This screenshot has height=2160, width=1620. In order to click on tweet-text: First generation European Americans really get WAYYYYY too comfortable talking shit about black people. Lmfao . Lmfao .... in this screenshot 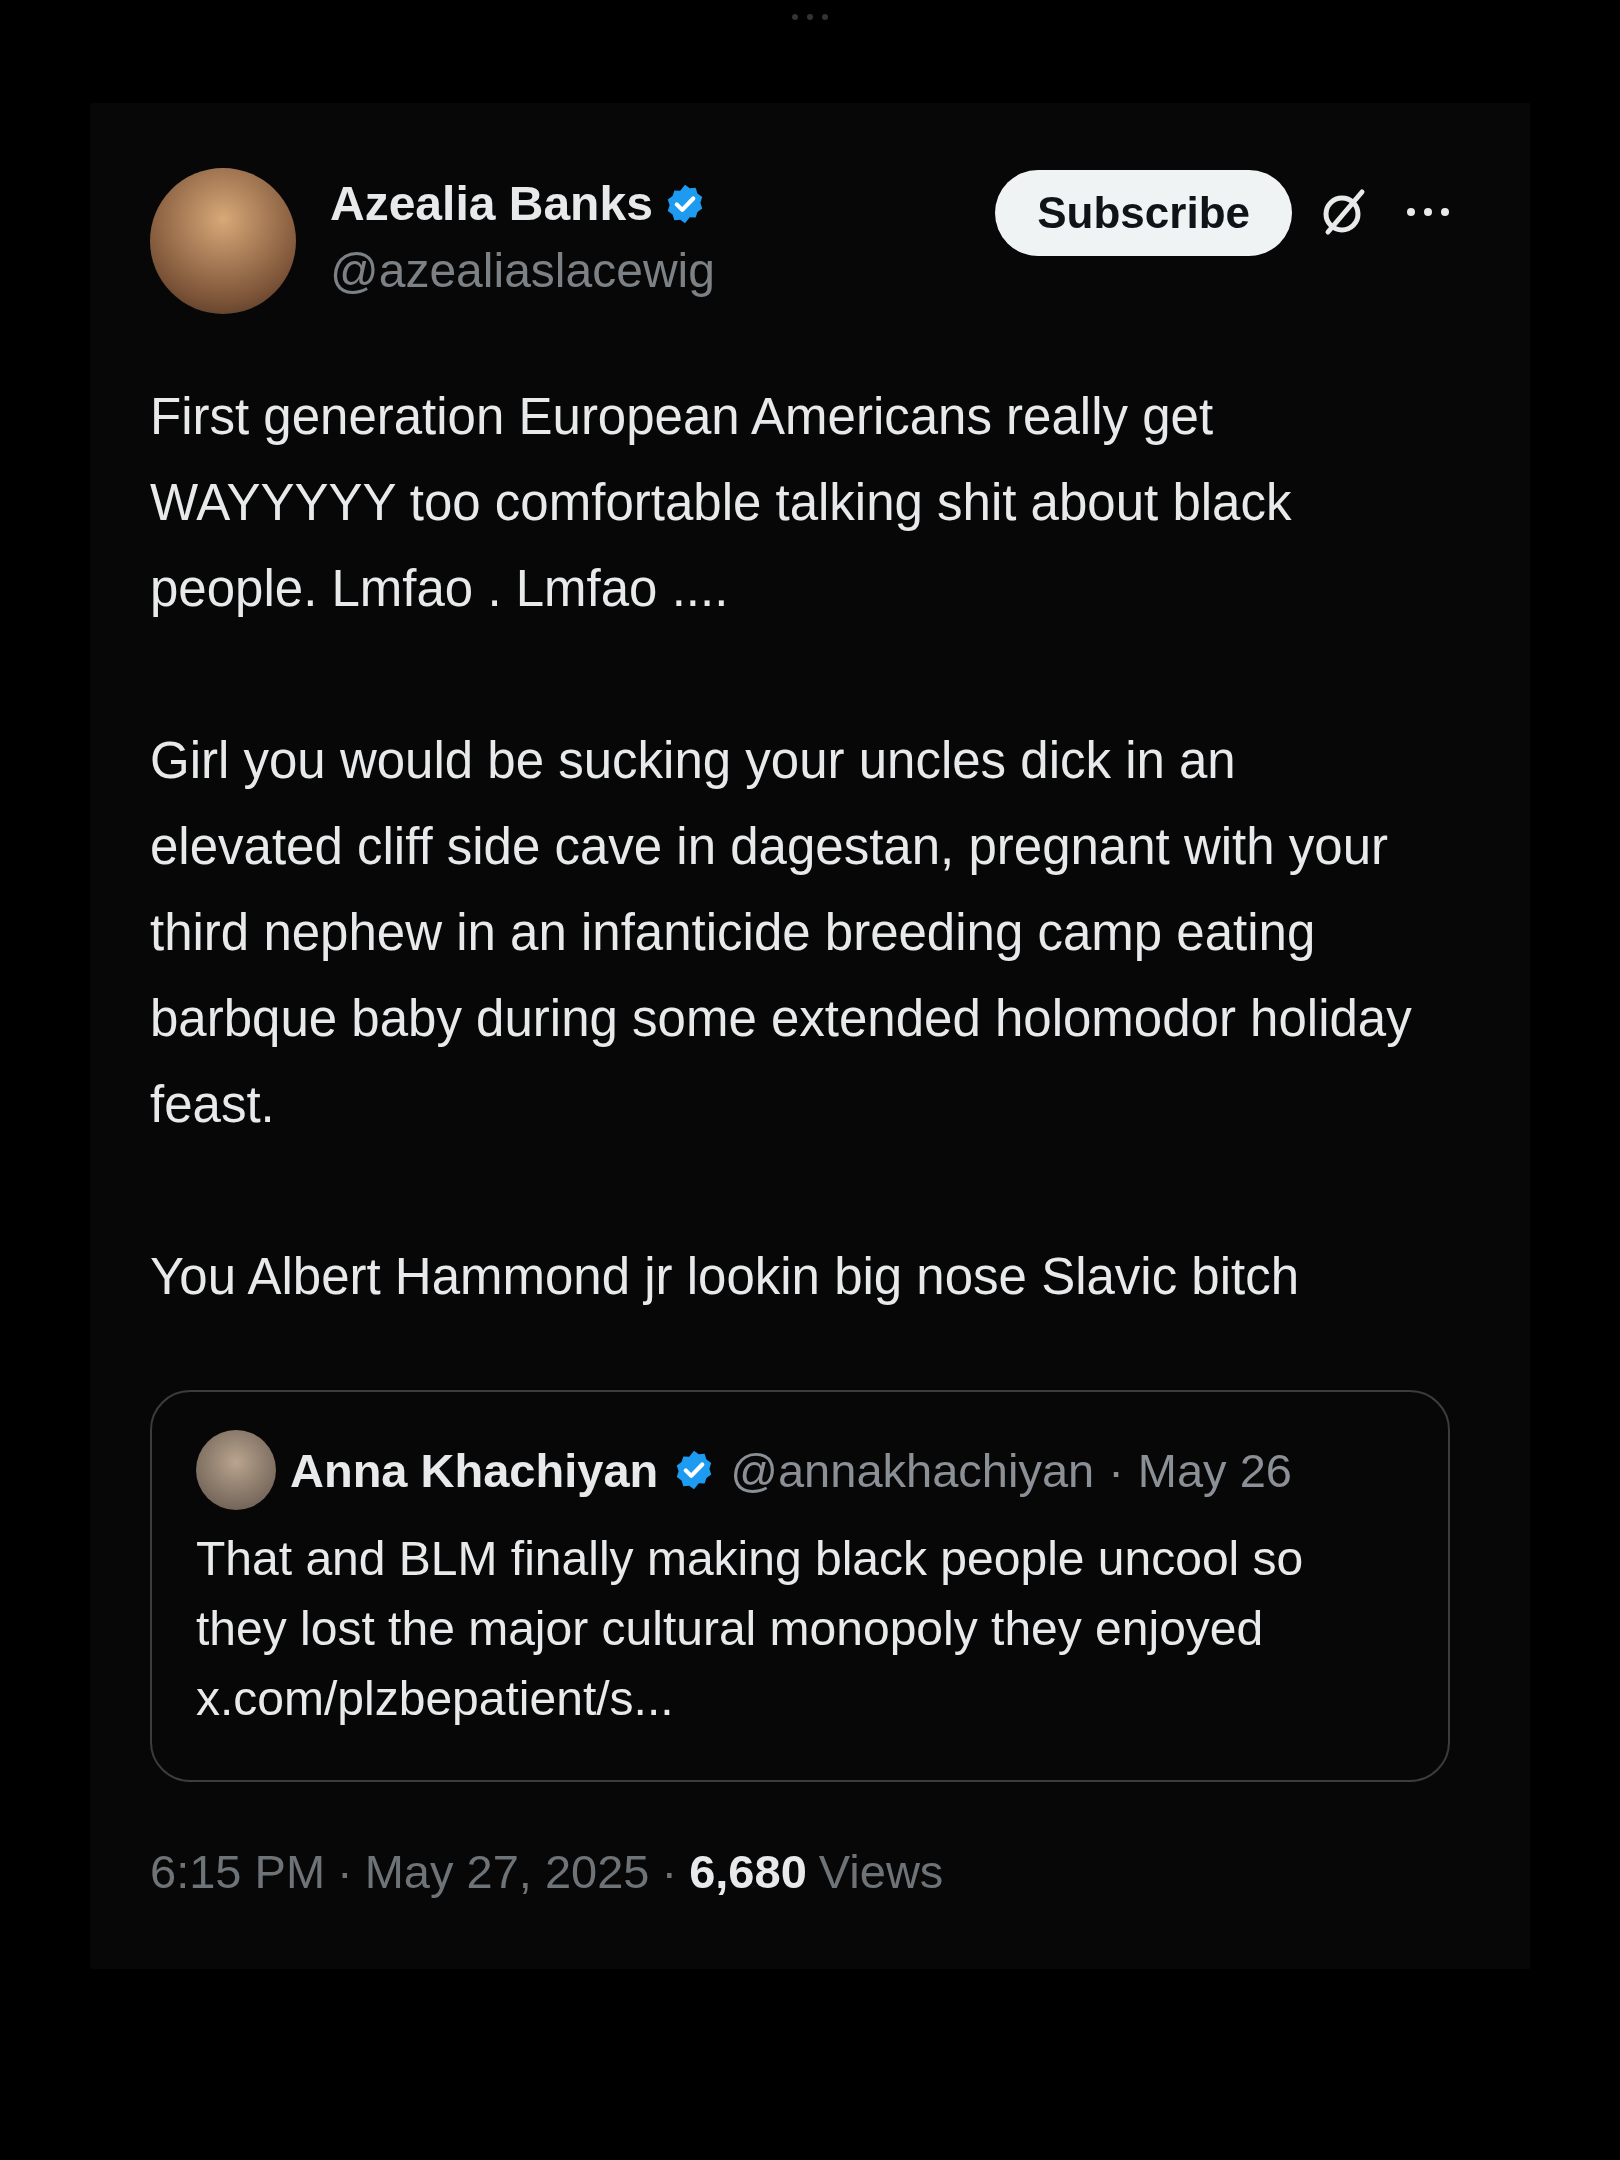, I will do `click(721, 503)`.